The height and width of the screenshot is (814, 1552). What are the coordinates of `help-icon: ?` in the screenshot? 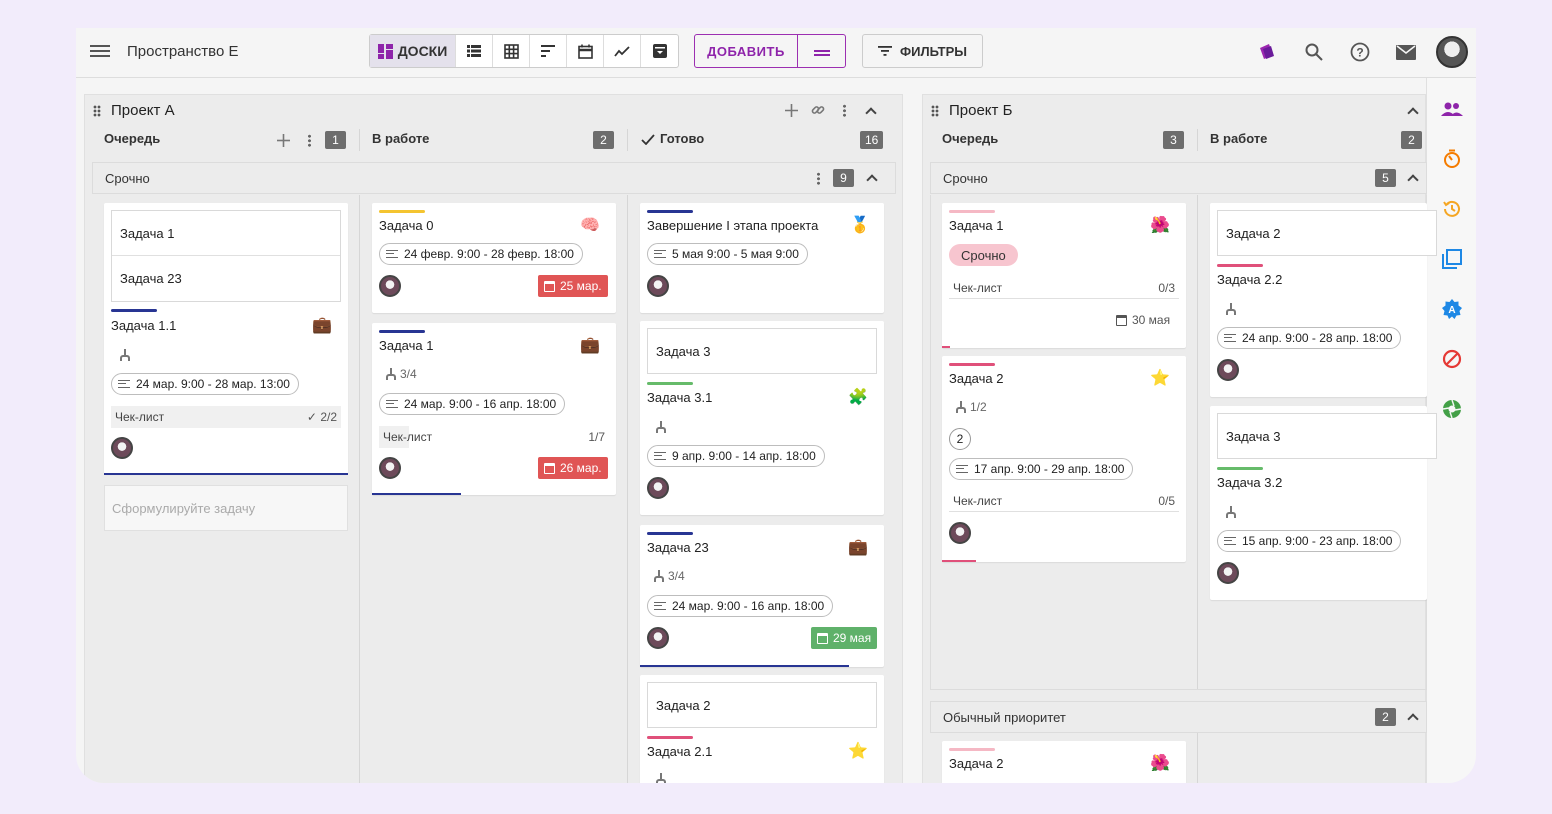 It's located at (1360, 52).